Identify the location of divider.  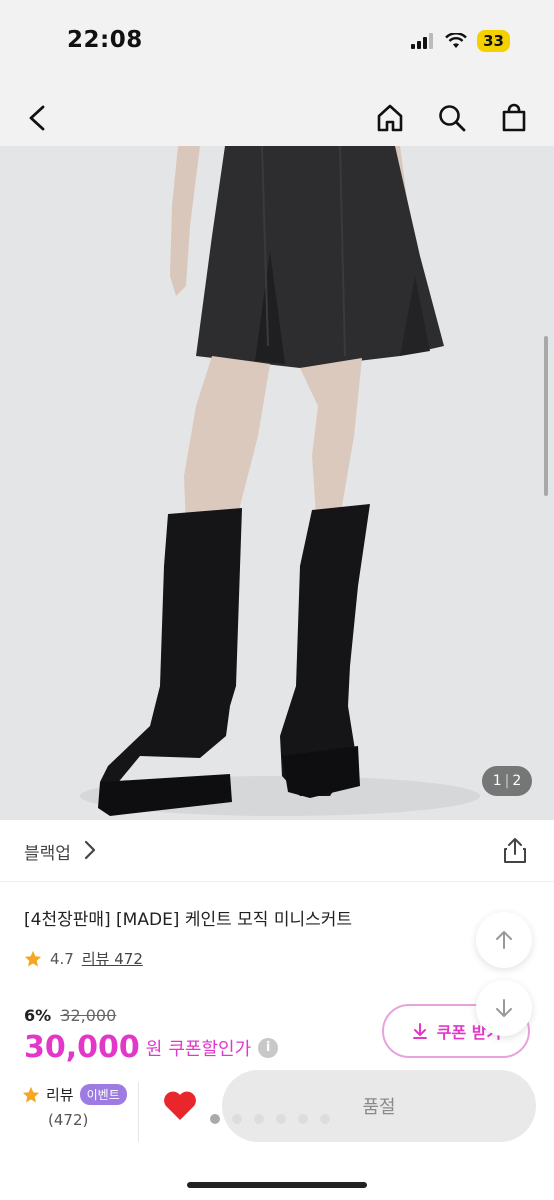
(138, 1112).